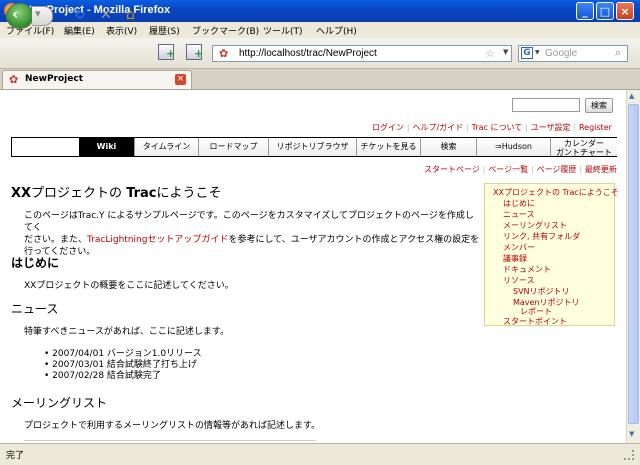  Describe the element at coordinates (625, 11) in the screenshot. I see `close-button: ×` at that location.